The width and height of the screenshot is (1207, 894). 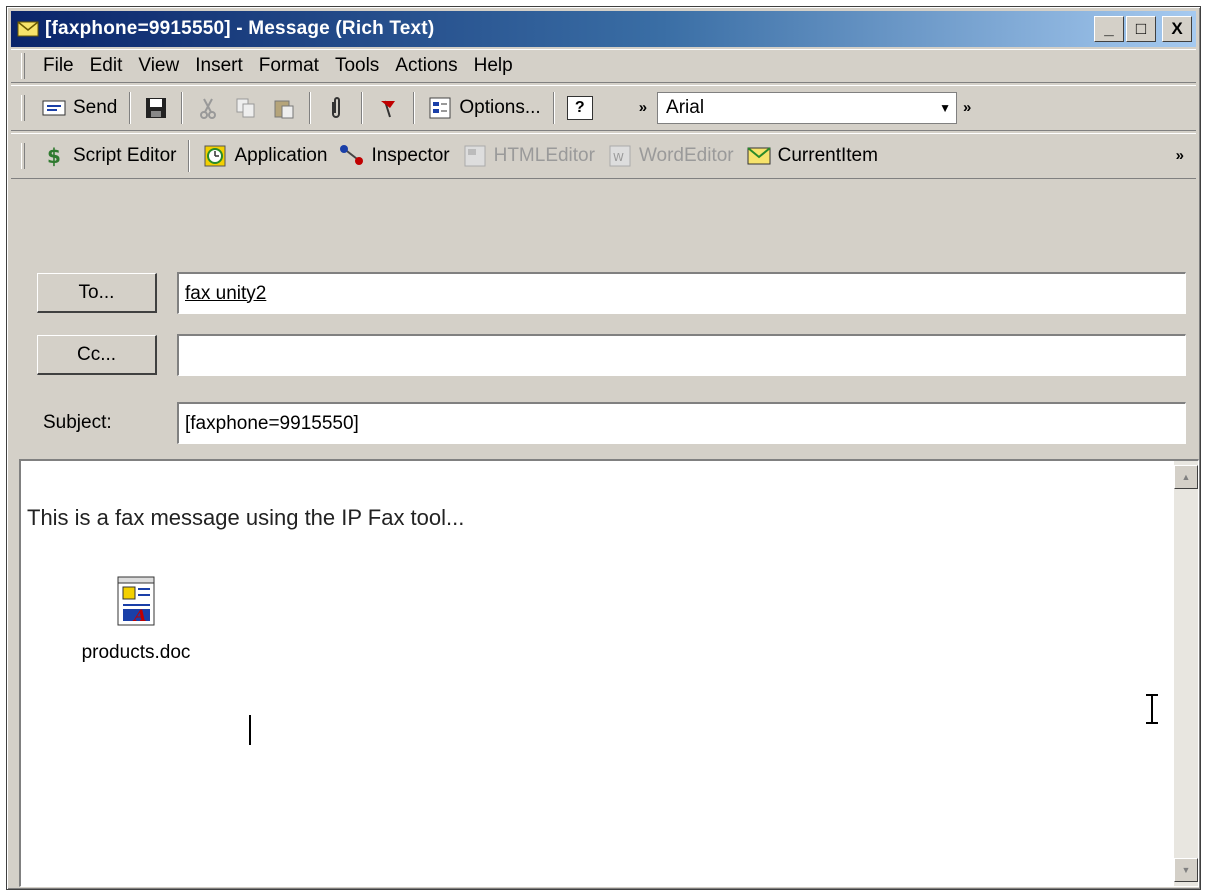 What do you see at coordinates (77, 422) in the screenshot?
I see `subject-label: Subject:` at bounding box center [77, 422].